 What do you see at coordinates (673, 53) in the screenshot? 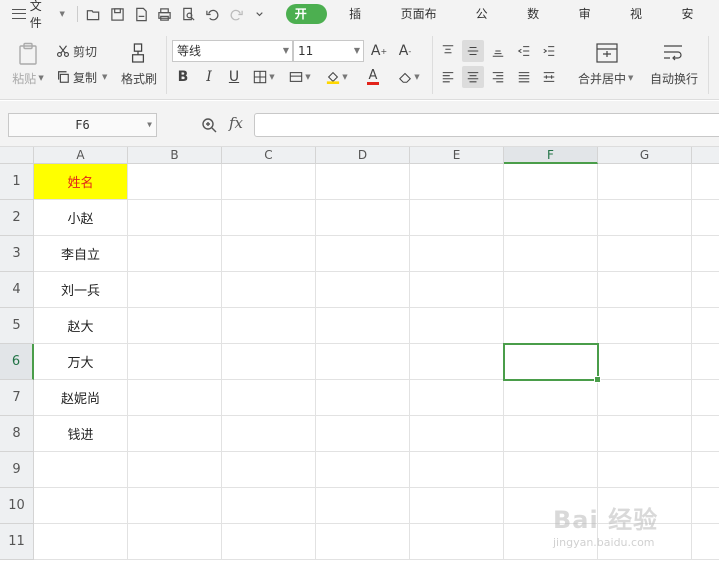
I see `wrap-text-icon` at bounding box center [673, 53].